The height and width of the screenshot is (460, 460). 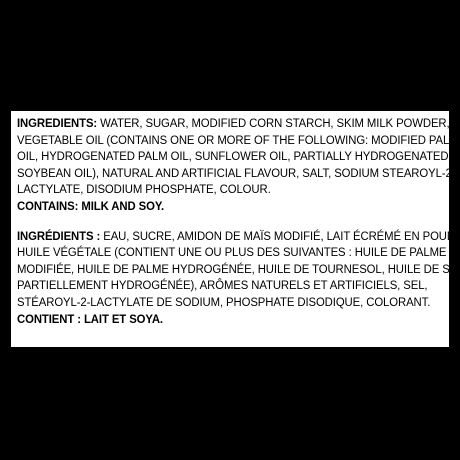 What do you see at coordinates (144, 189) in the screenshot?
I see `english-line-5: LACTYLATE, DISODIUM PHOSPHATE, COLOUR.` at bounding box center [144, 189].